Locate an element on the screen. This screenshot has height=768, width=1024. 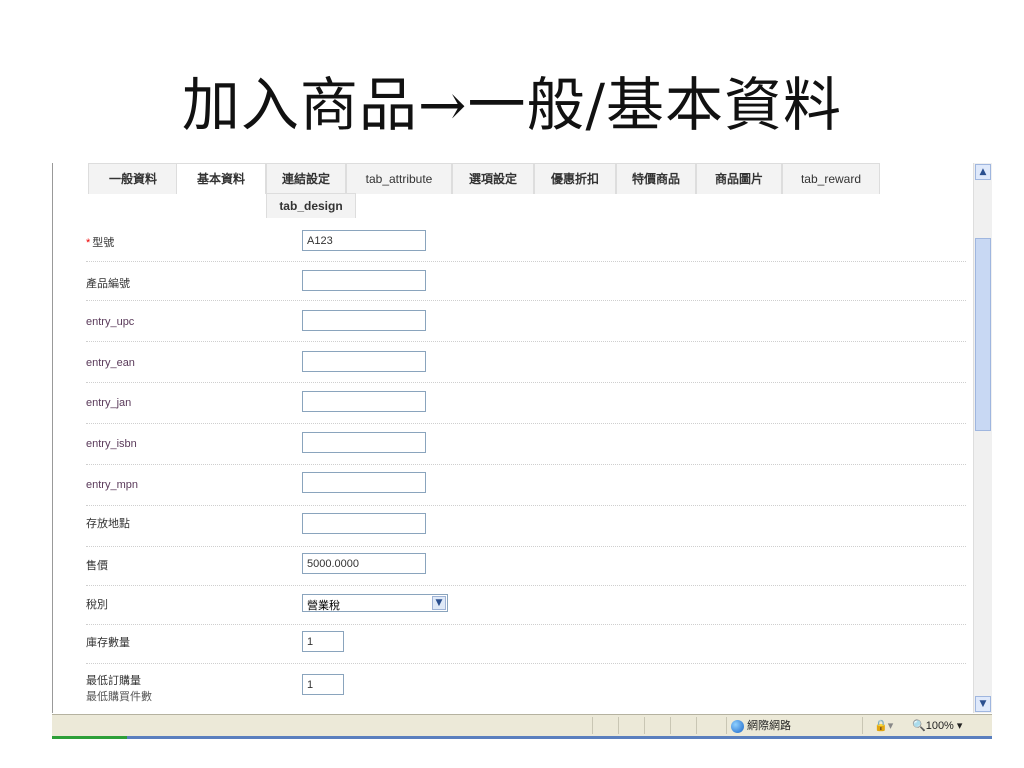
form-row-model: * 型號 is located at coordinates (526, 243).